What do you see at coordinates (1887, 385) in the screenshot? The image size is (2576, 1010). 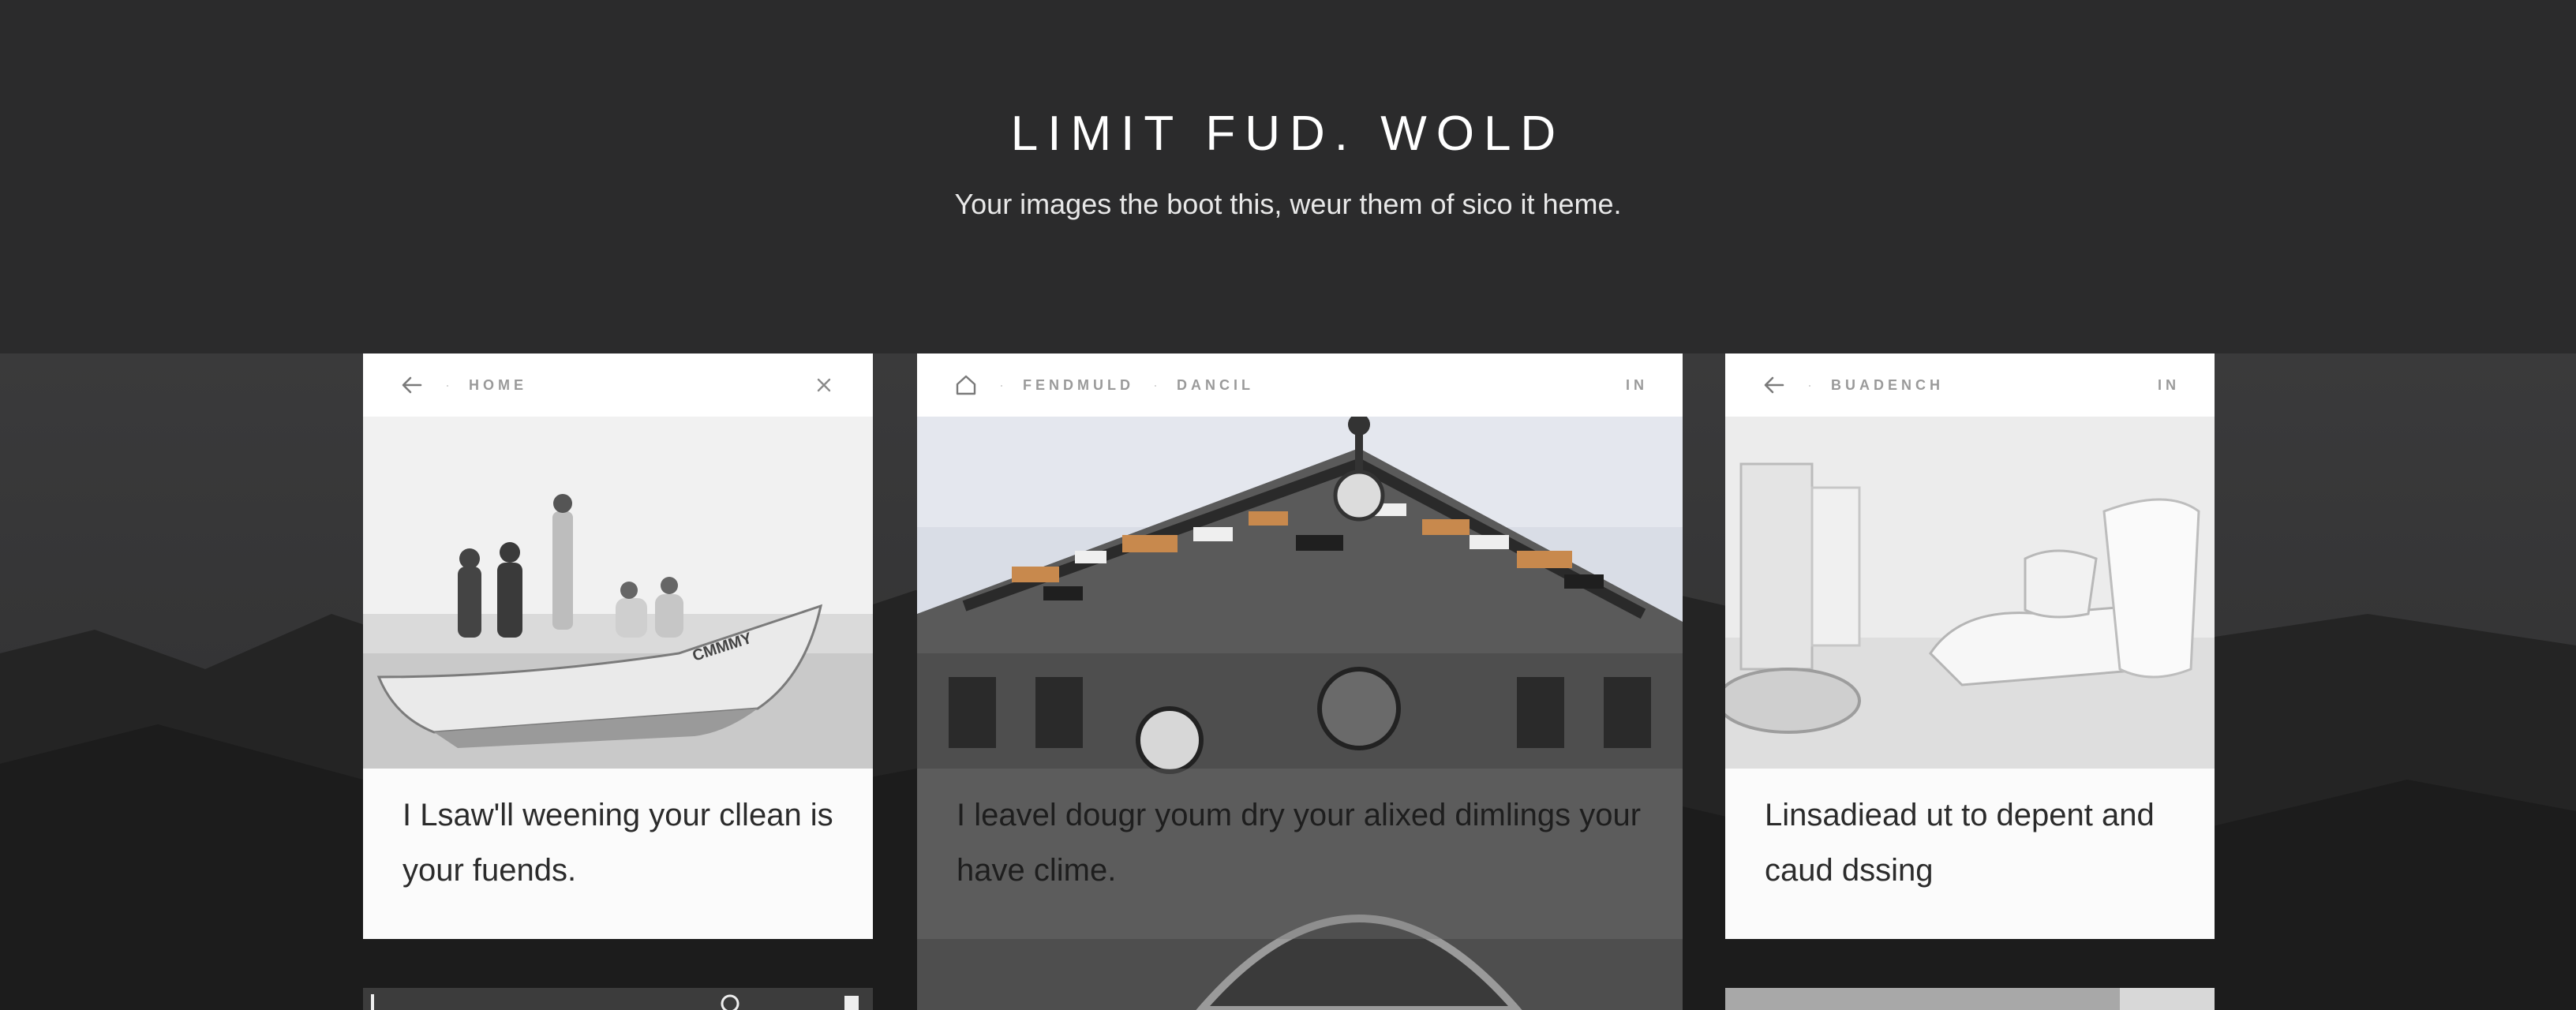 I see `nav-label-buadench: BUADENCH` at bounding box center [1887, 385].